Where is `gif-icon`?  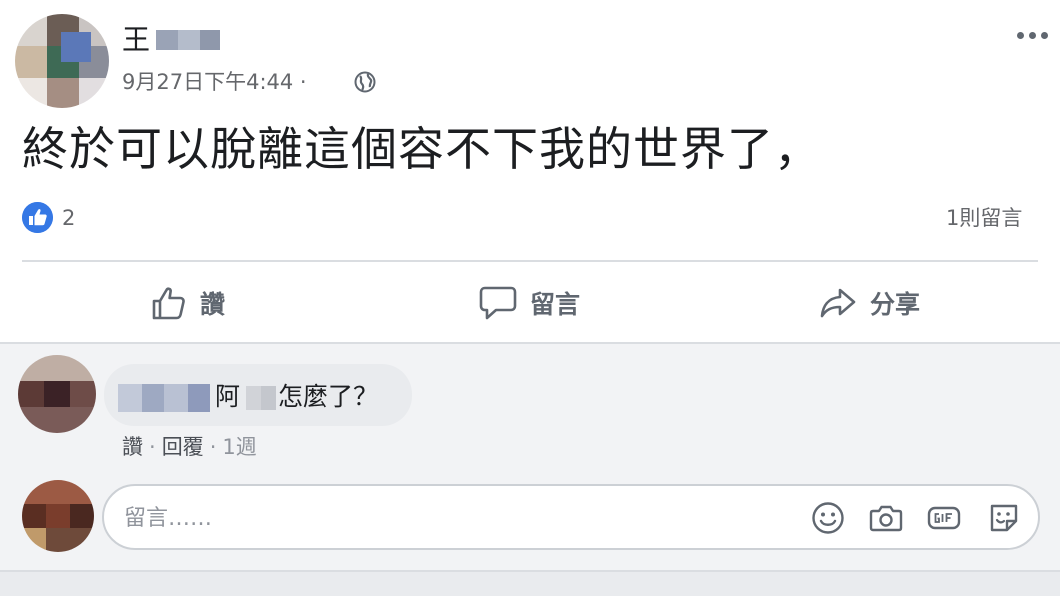 gif-icon is located at coordinates (944, 518).